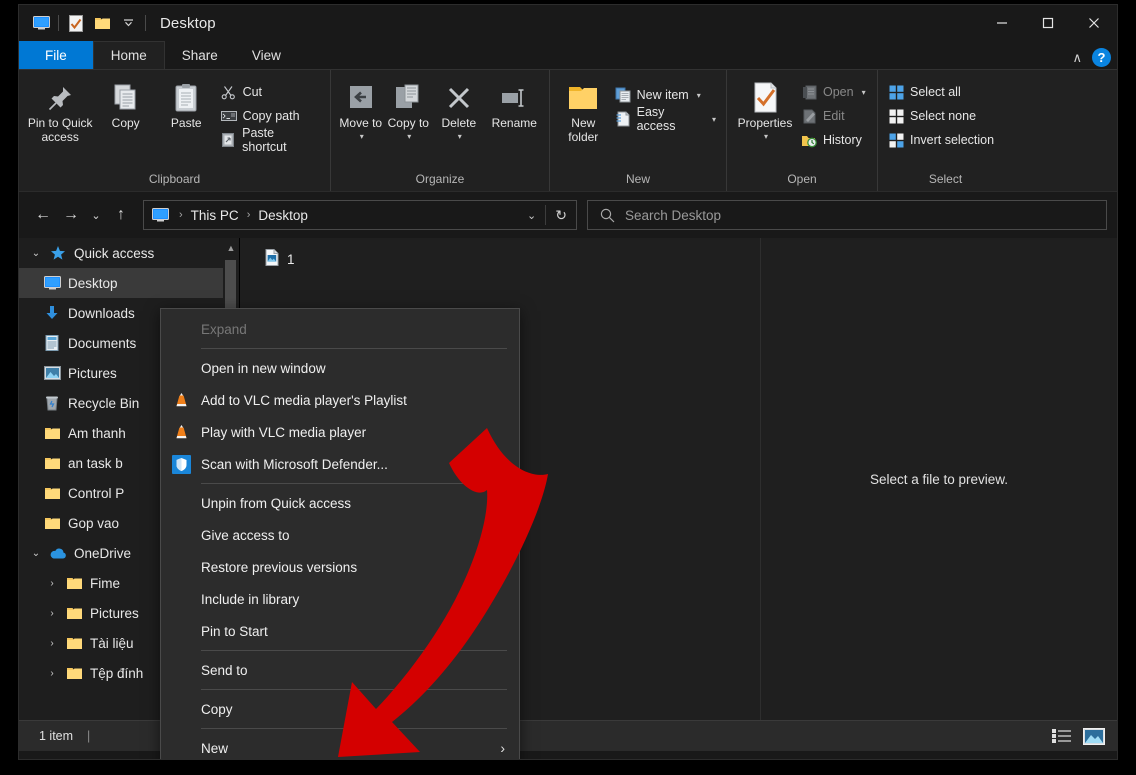 This screenshot has width=1136, height=775. I want to click on sidebar-label: Downloads, so click(101, 313).